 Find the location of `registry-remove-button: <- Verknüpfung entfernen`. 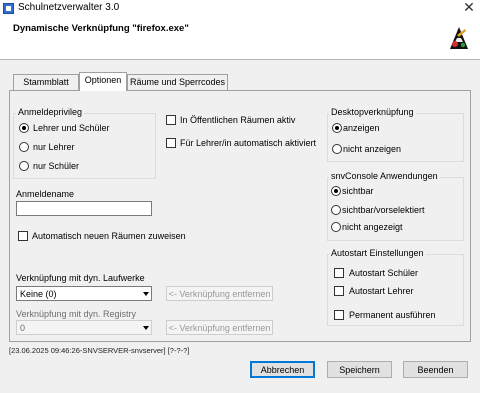

registry-remove-button: <- Verknüpfung entfernen is located at coordinates (219, 327).